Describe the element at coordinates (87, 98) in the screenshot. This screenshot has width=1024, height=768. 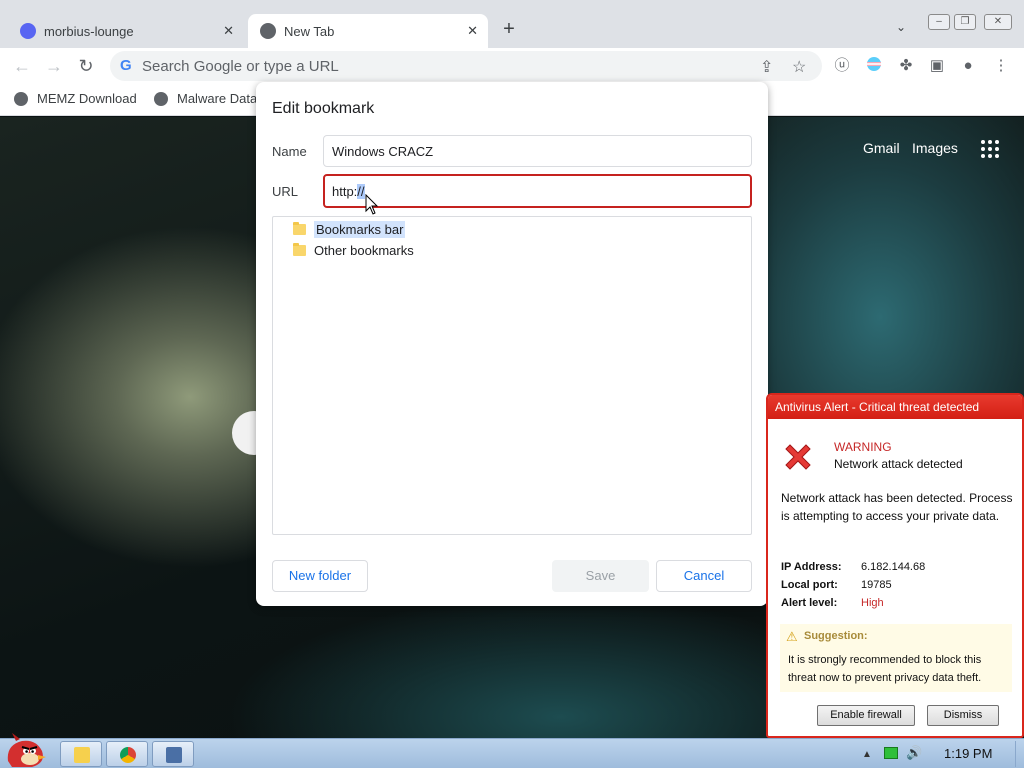
I see `bookmark-label: MEMZ Download` at that location.